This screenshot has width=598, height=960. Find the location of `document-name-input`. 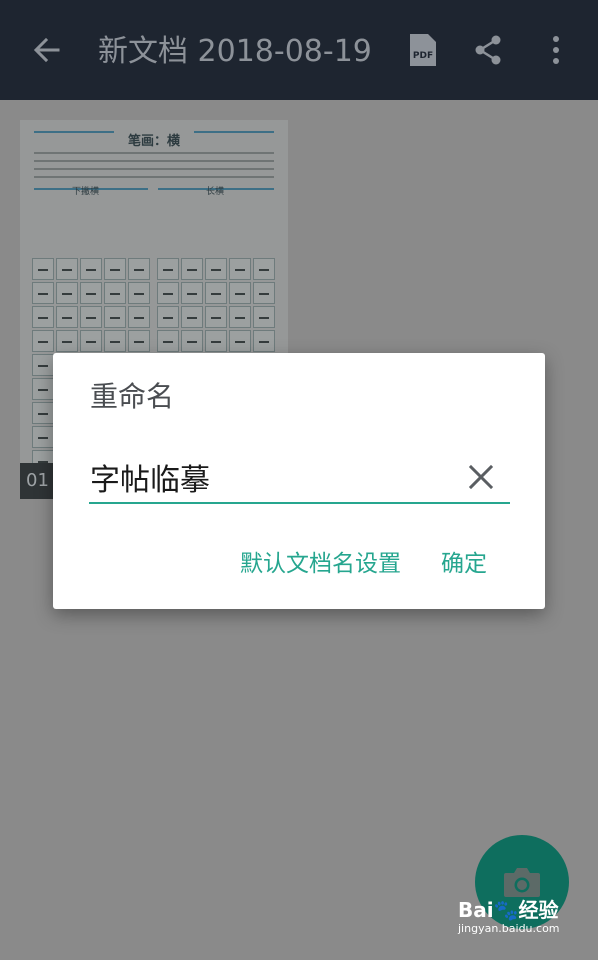

document-name-input is located at coordinates (282, 477).